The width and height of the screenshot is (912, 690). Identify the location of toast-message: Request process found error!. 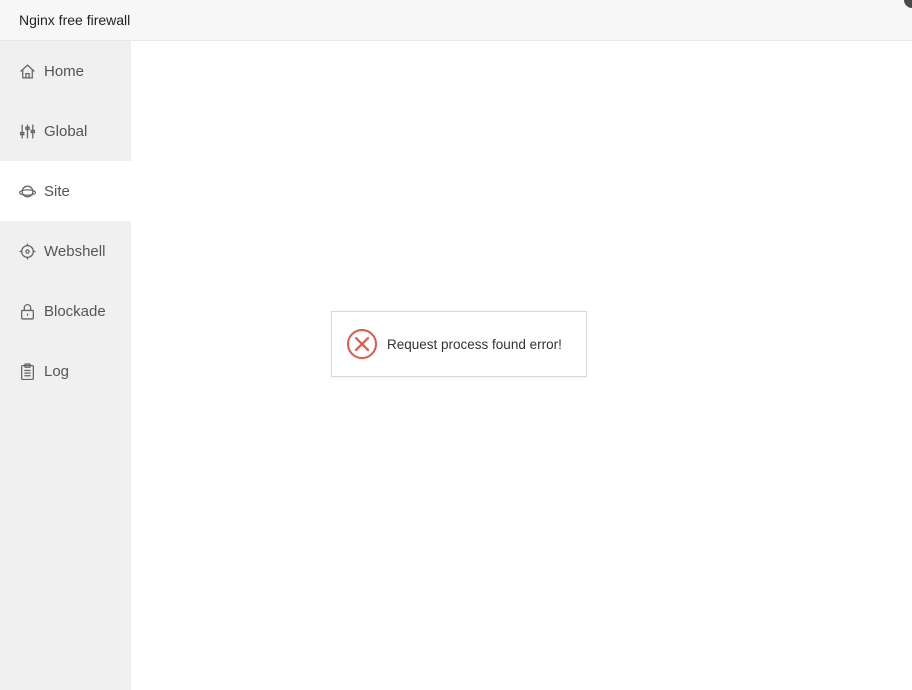
(474, 344).